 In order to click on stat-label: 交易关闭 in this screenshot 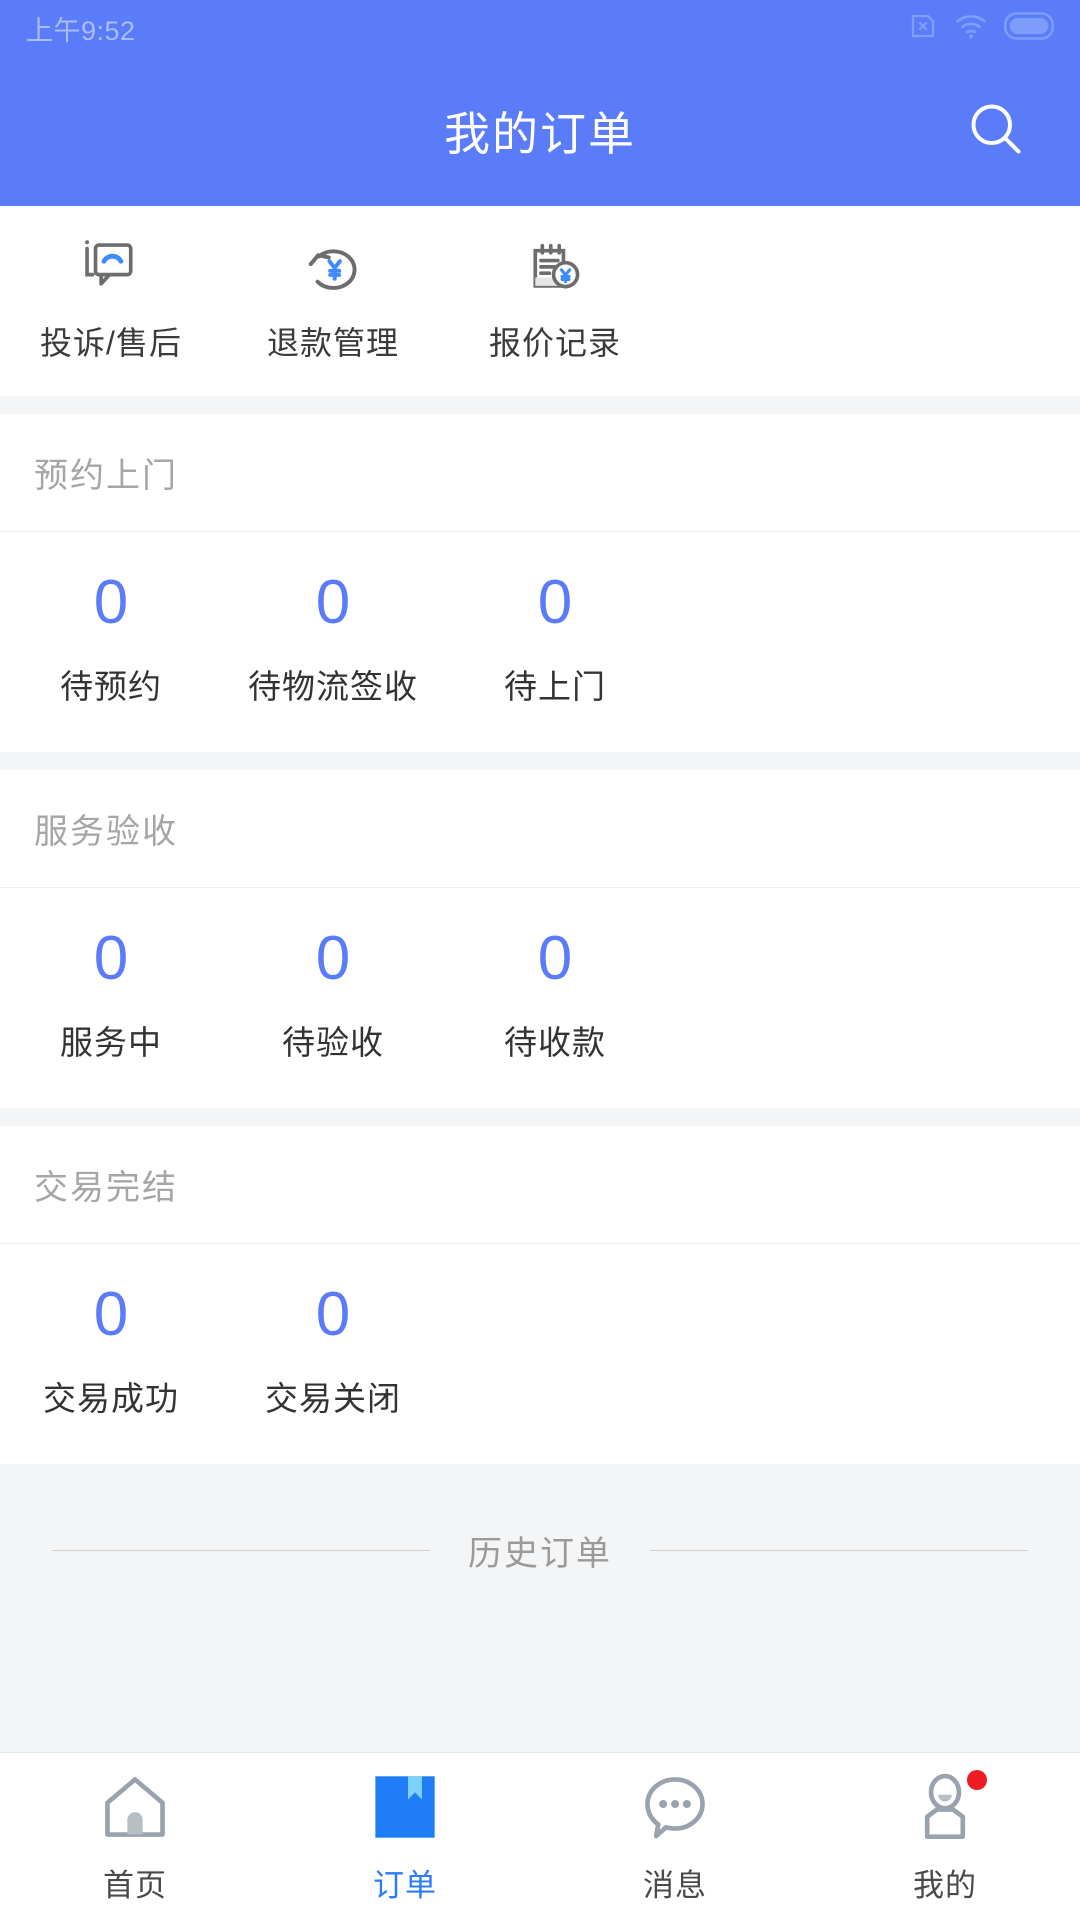, I will do `click(333, 1398)`.